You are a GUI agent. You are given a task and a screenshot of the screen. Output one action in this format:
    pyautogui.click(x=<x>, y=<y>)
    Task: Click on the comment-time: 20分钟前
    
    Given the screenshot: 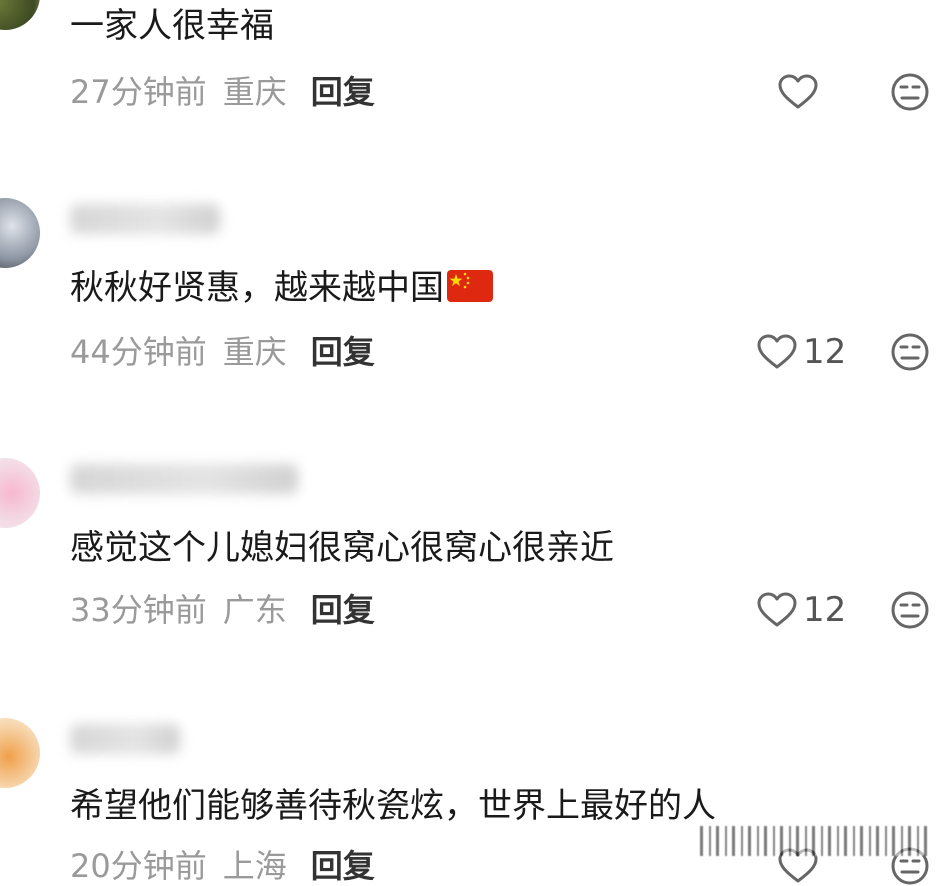 What is the action you would take?
    pyautogui.click(x=138, y=866)
    